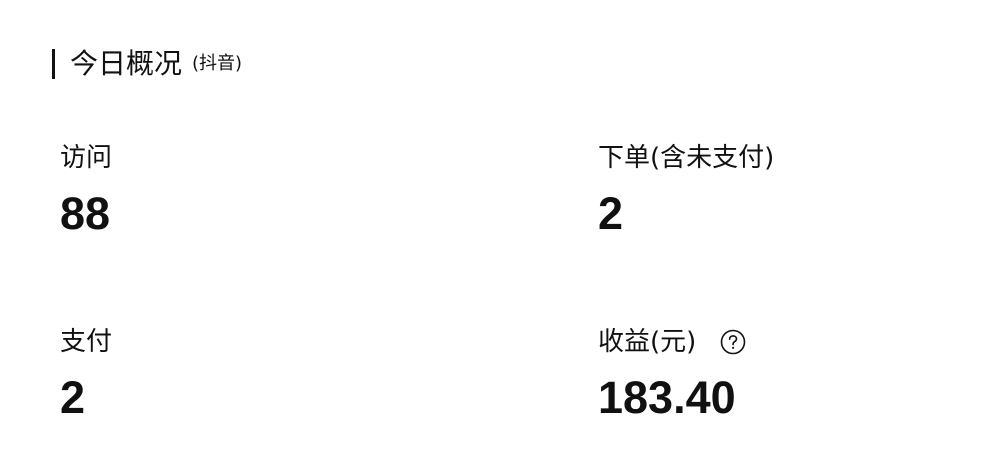 The width and height of the screenshot is (986, 468). Describe the element at coordinates (686, 158) in the screenshot. I see `metric-label: 下单(含未支付)` at that location.